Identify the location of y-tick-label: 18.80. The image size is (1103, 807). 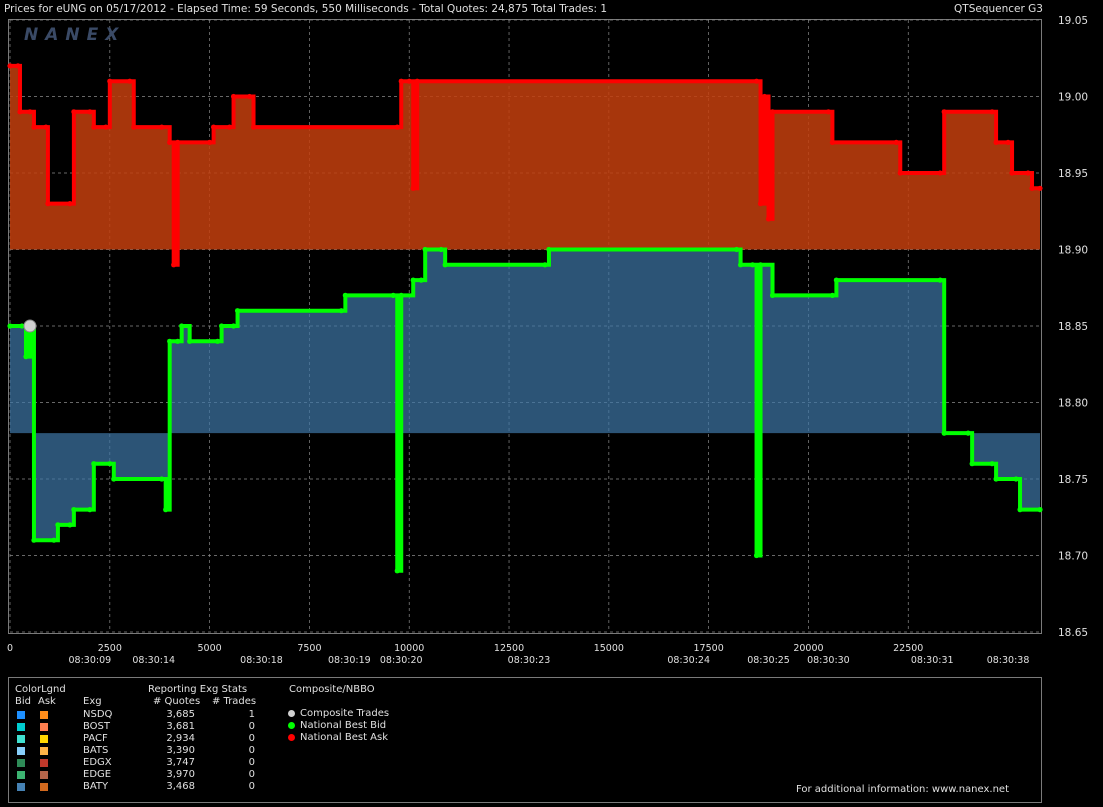
(1073, 404).